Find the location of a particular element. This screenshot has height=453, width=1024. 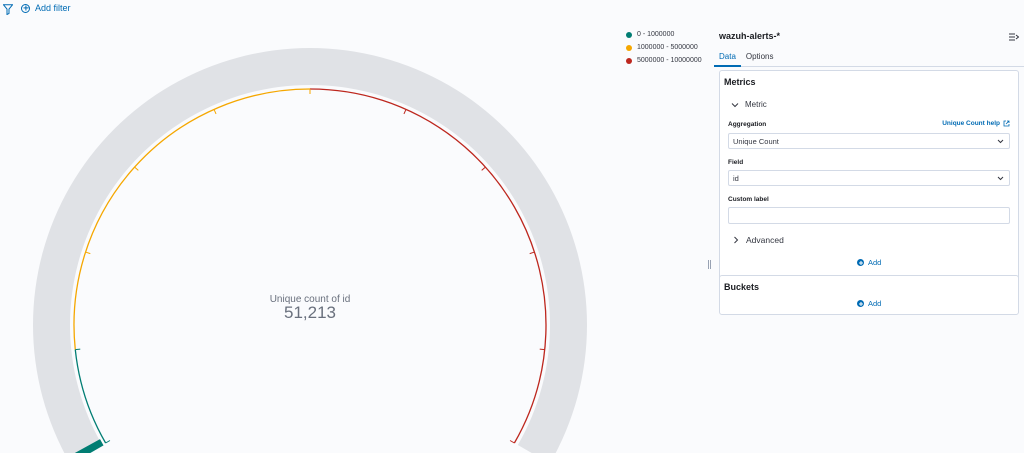

buckets-title: Buckets is located at coordinates (742, 287).